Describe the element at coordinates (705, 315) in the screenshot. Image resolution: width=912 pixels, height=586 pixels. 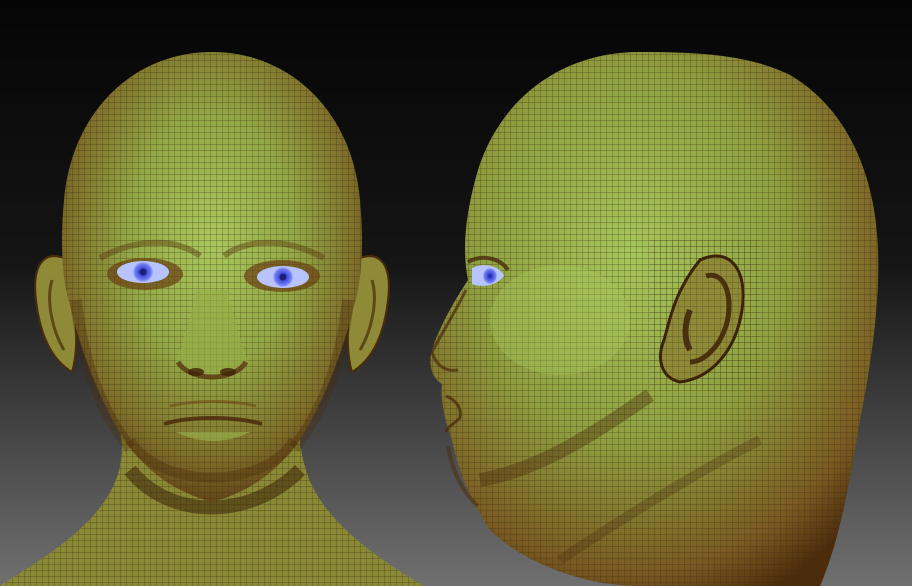
I see `side-ear` at that location.